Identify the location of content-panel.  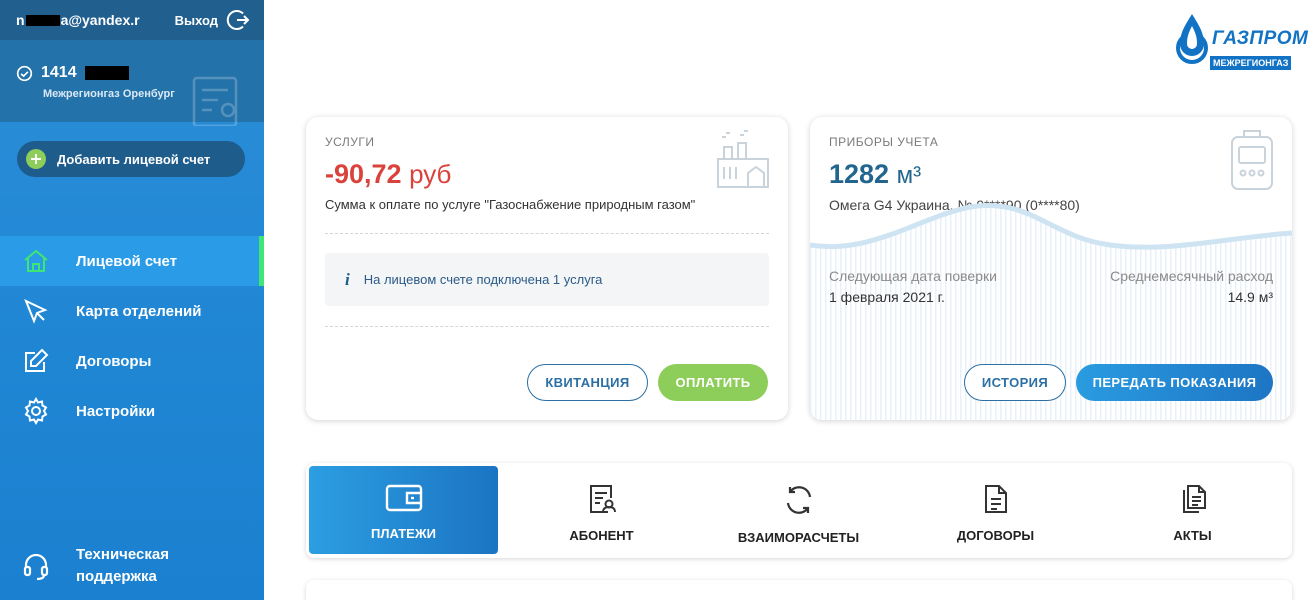
(799, 590).